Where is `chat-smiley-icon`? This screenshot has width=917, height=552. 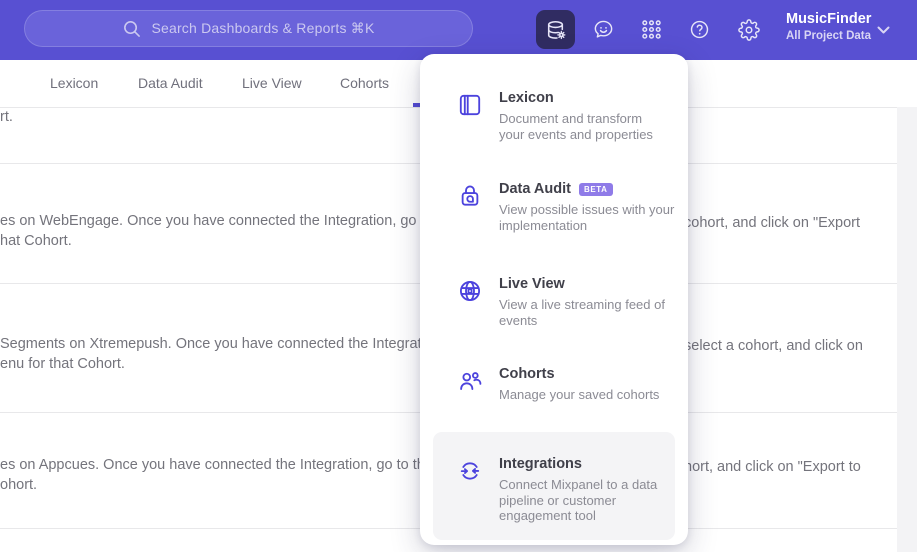
chat-smiley-icon is located at coordinates (603, 29).